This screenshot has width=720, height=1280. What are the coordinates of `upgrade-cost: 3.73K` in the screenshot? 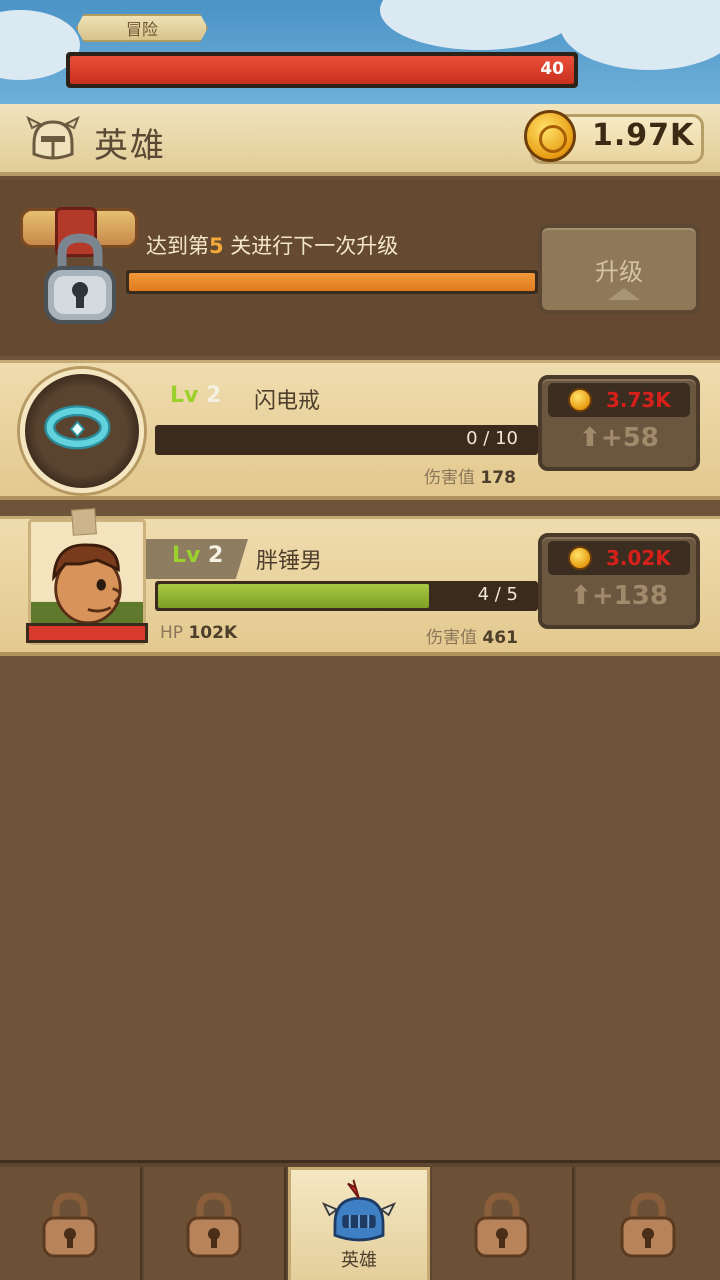 It's located at (638, 400).